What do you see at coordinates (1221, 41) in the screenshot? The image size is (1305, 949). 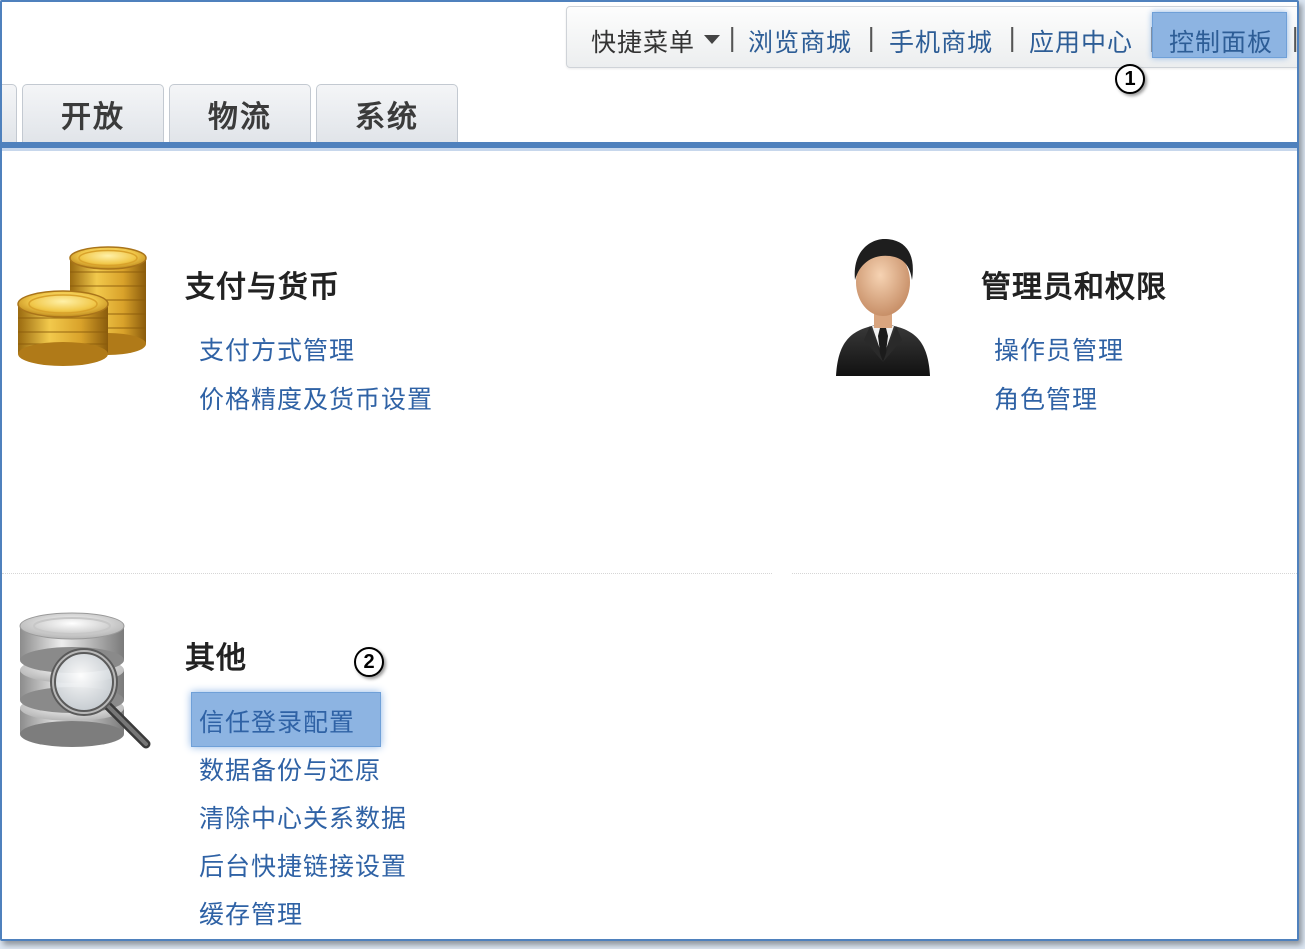 I see `nav-control-panel: 控制面板` at bounding box center [1221, 41].